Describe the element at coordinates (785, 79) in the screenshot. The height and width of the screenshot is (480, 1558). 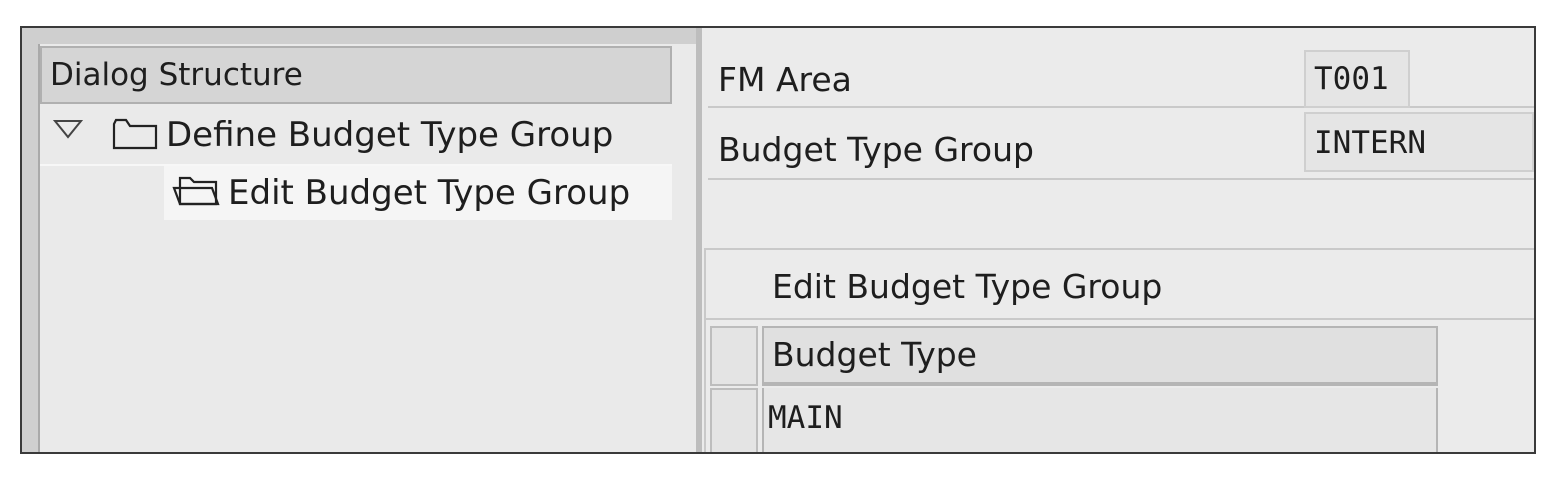
I see `fm-area-label: FM Area` at that location.